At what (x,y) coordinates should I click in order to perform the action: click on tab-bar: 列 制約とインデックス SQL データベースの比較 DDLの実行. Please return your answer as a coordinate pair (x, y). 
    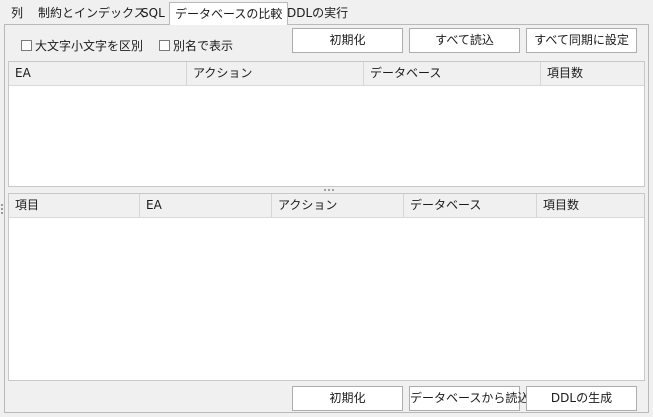
    Looking at the image, I should click on (326, 12).